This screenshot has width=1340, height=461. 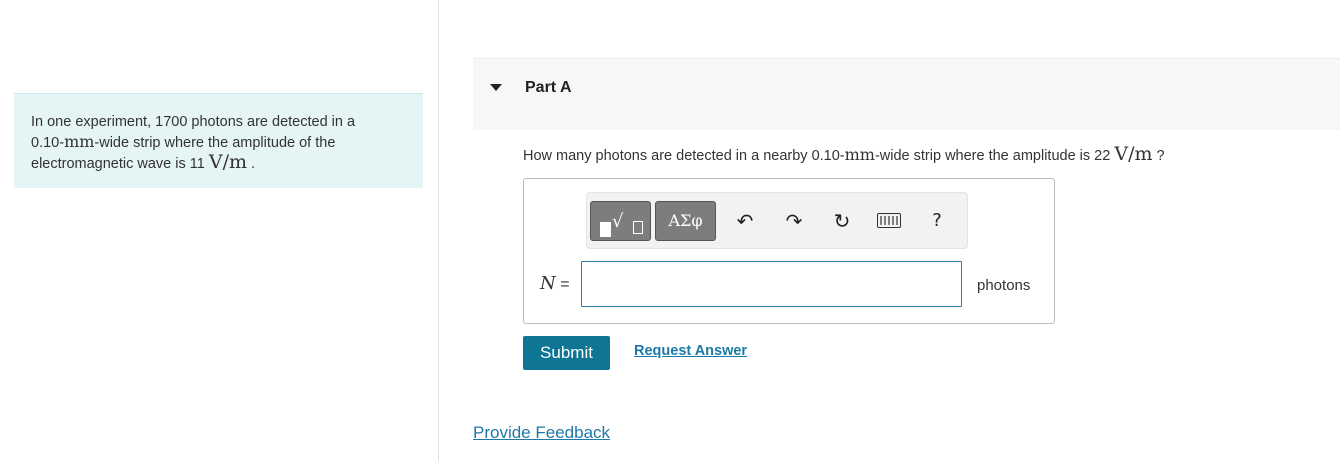 I want to click on submit-button: Submit, so click(x=566, y=353).